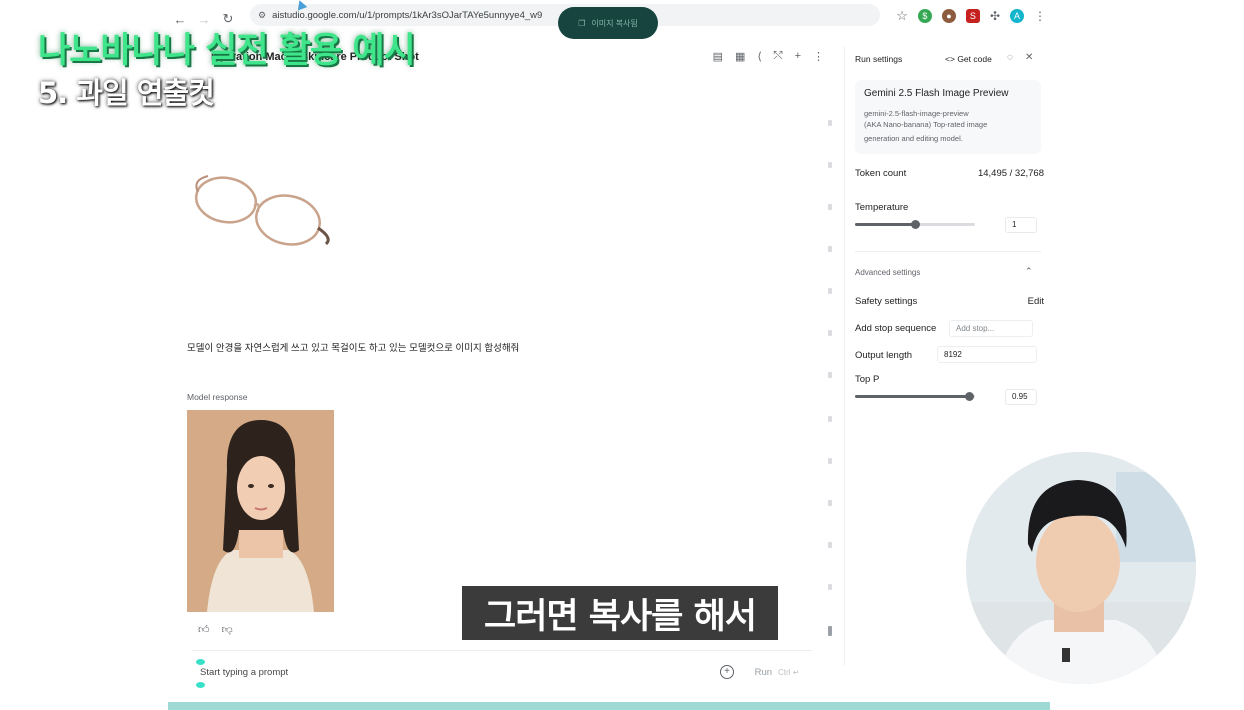  Describe the element at coordinates (227, 629) in the screenshot. I see `thumbs-down-icon: 👎︎` at that location.